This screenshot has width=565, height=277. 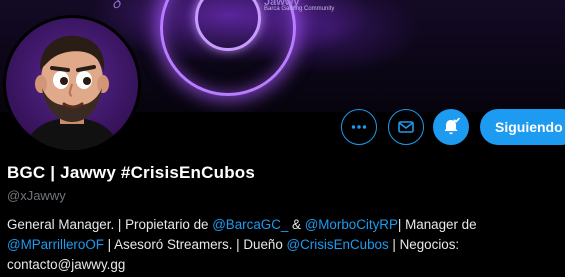 I want to click on cartoon-avatar-icon, so click(x=72, y=84).